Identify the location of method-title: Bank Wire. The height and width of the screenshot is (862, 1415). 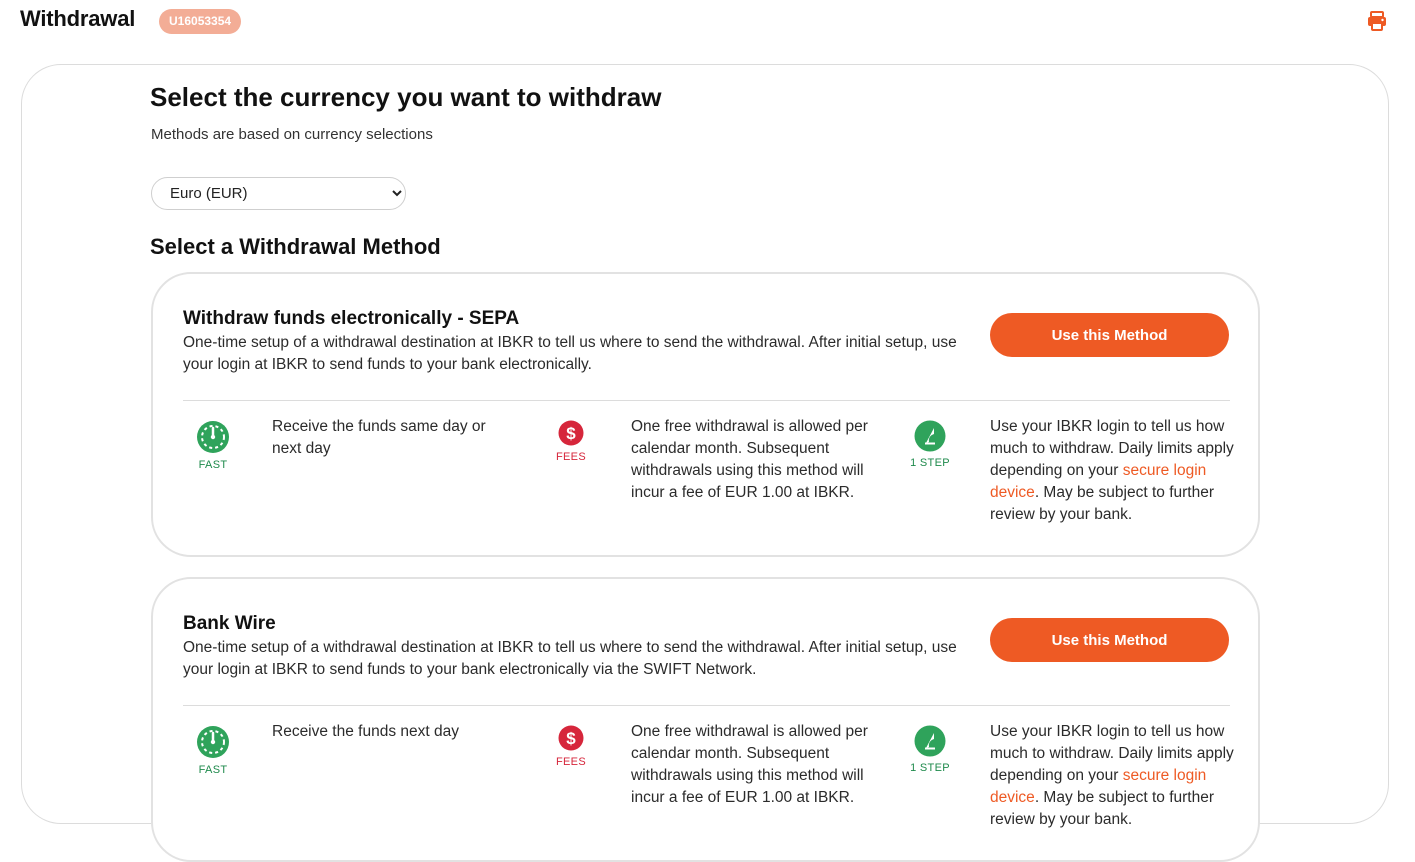
(229, 623).